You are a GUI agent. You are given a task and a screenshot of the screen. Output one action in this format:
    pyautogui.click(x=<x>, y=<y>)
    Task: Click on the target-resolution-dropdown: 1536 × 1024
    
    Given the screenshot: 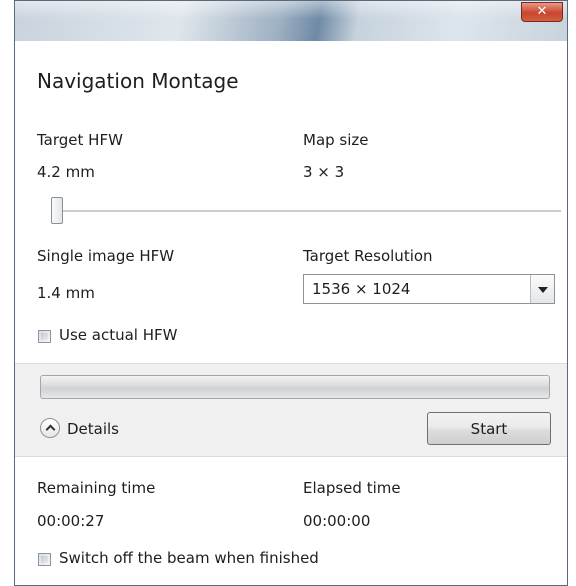 What is the action you would take?
    pyautogui.click(x=429, y=289)
    